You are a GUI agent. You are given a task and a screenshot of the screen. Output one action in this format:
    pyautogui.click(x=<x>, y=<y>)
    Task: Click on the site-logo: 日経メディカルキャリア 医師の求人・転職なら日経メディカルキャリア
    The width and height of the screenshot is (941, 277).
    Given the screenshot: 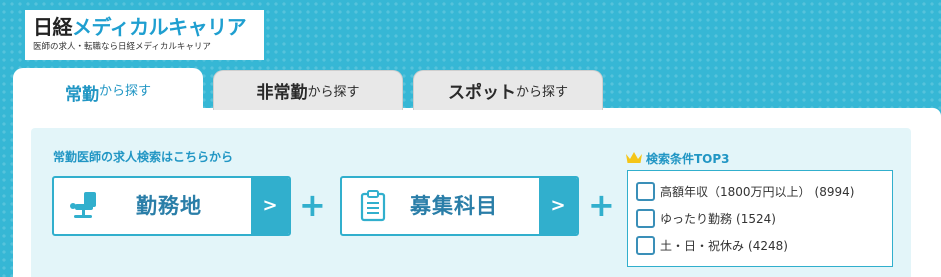 What is the action you would take?
    pyautogui.click(x=144, y=35)
    